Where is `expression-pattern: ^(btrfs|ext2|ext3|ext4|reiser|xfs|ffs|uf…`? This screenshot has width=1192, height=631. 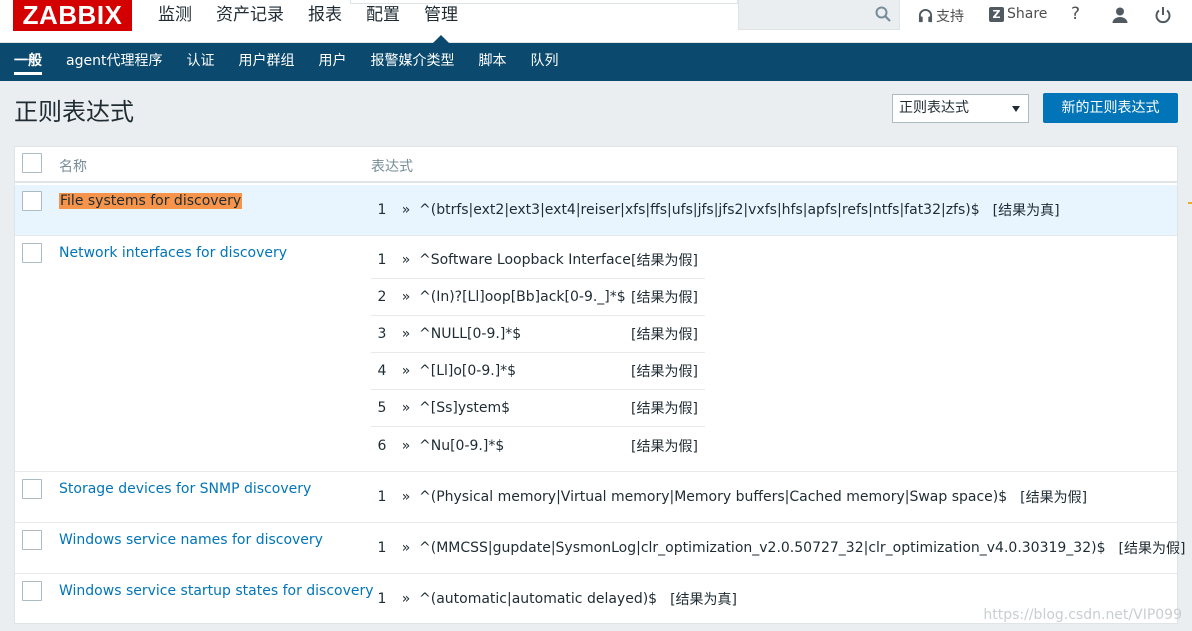
expression-pattern: ^(btrfs|ext2|ext3|ext4|reiser|xfs|ffs|uf… is located at coordinates (699, 209).